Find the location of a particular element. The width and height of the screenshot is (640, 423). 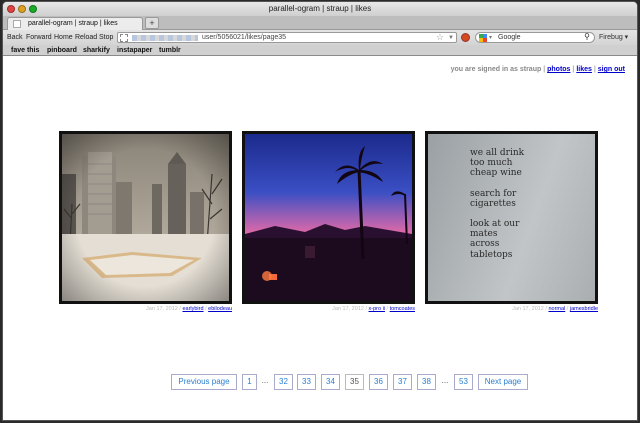

tab-strip: parallel-ogram | straup | likes + is located at coordinates (320, 23).